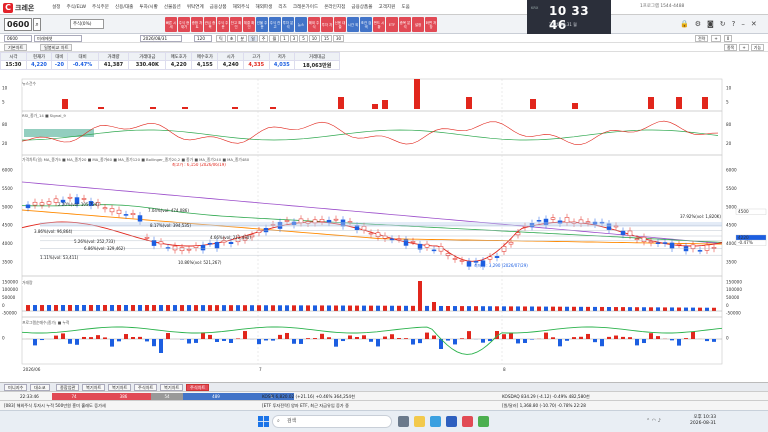 This screenshot has width=768, height=432. Describe the element at coordinates (405, 24) in the screenshot. I see `quick-button: 종목 분석` at that location.